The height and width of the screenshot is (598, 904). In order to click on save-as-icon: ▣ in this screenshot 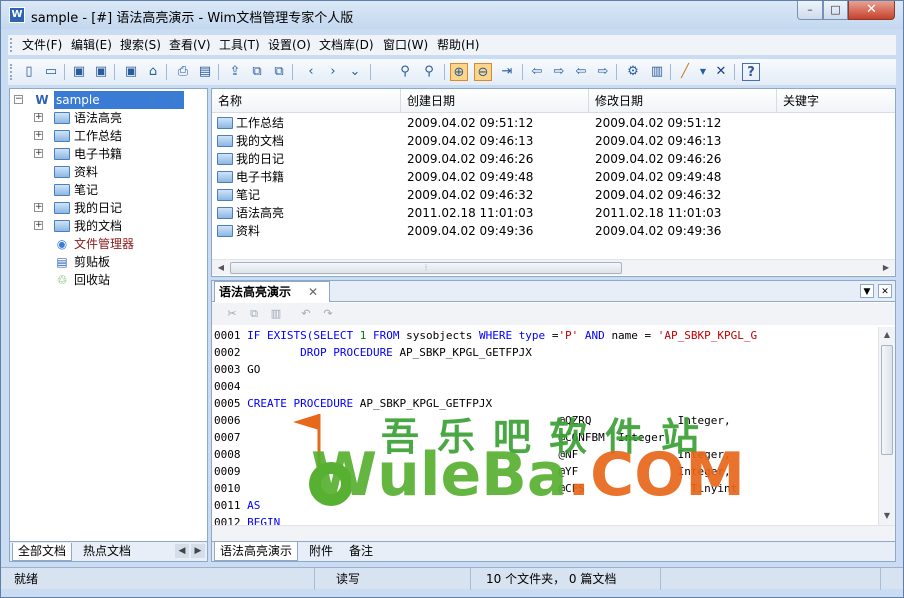, I will do `click(131, 72)`.